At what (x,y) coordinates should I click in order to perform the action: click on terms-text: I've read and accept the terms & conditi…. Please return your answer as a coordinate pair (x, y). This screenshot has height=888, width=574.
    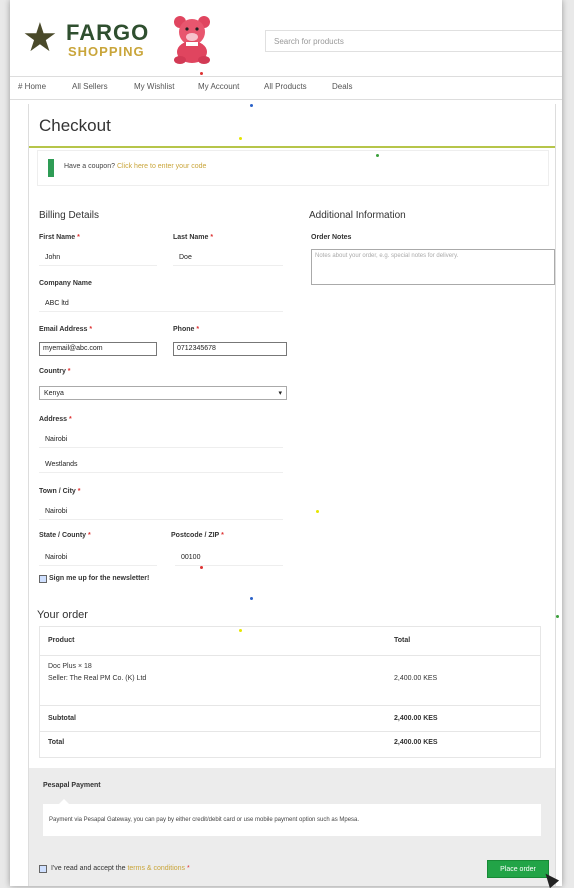
    Looking at the image, I should click on (120, 868).